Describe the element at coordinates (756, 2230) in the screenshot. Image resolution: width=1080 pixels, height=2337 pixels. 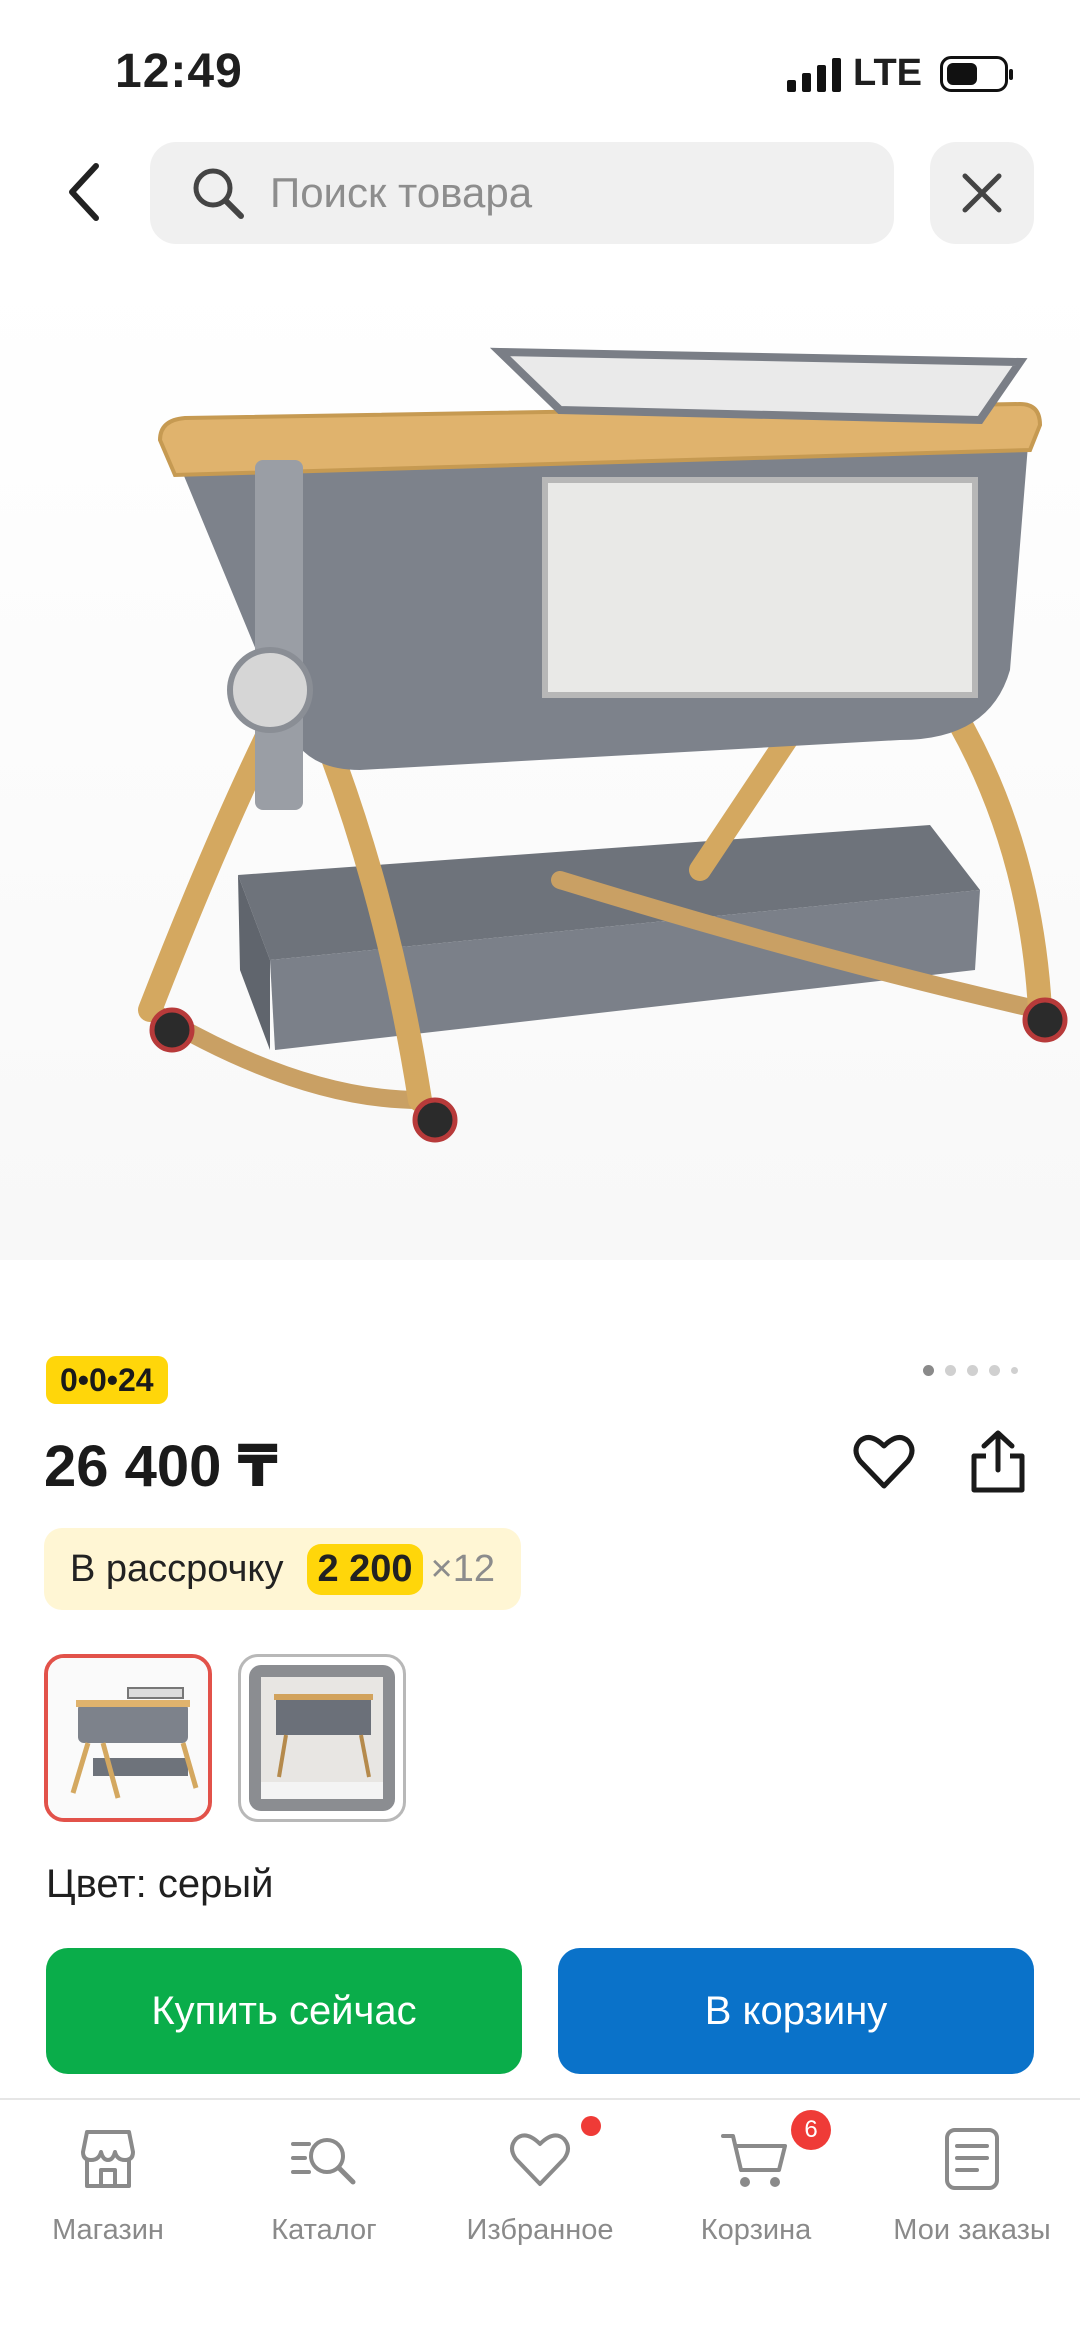
I see `nav-label: Корзина` at that location.